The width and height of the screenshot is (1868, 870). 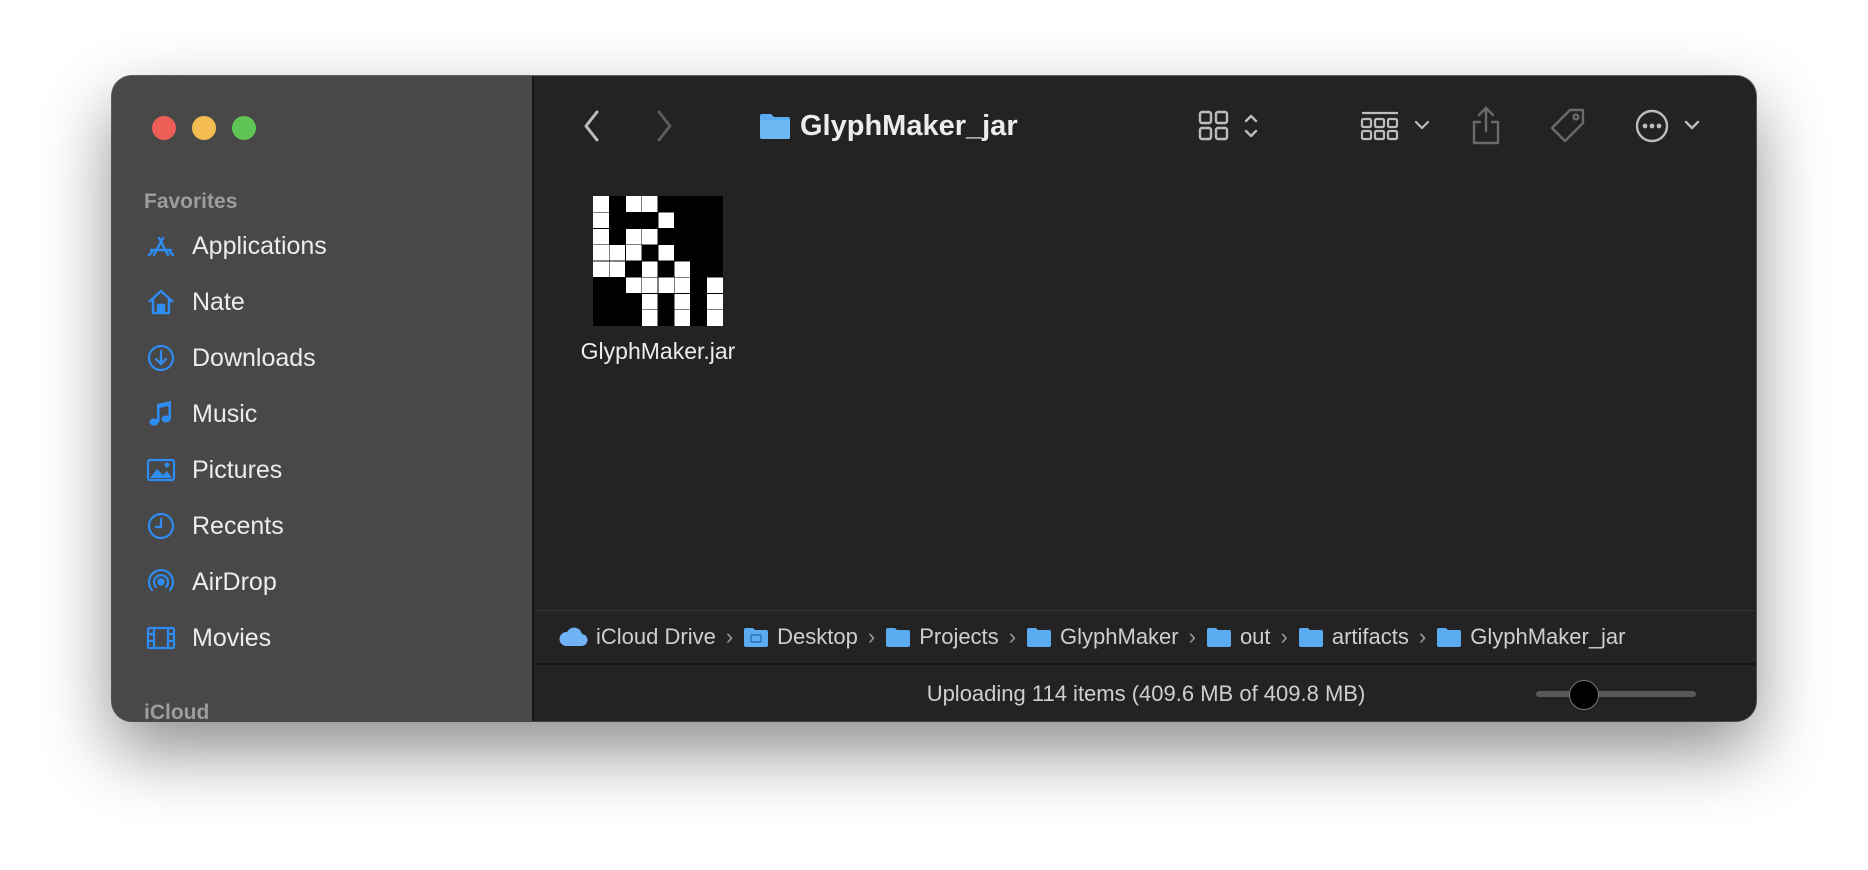 I want to click on window-title-text: GlyphMaker_jar, so click(x=909, y=125).